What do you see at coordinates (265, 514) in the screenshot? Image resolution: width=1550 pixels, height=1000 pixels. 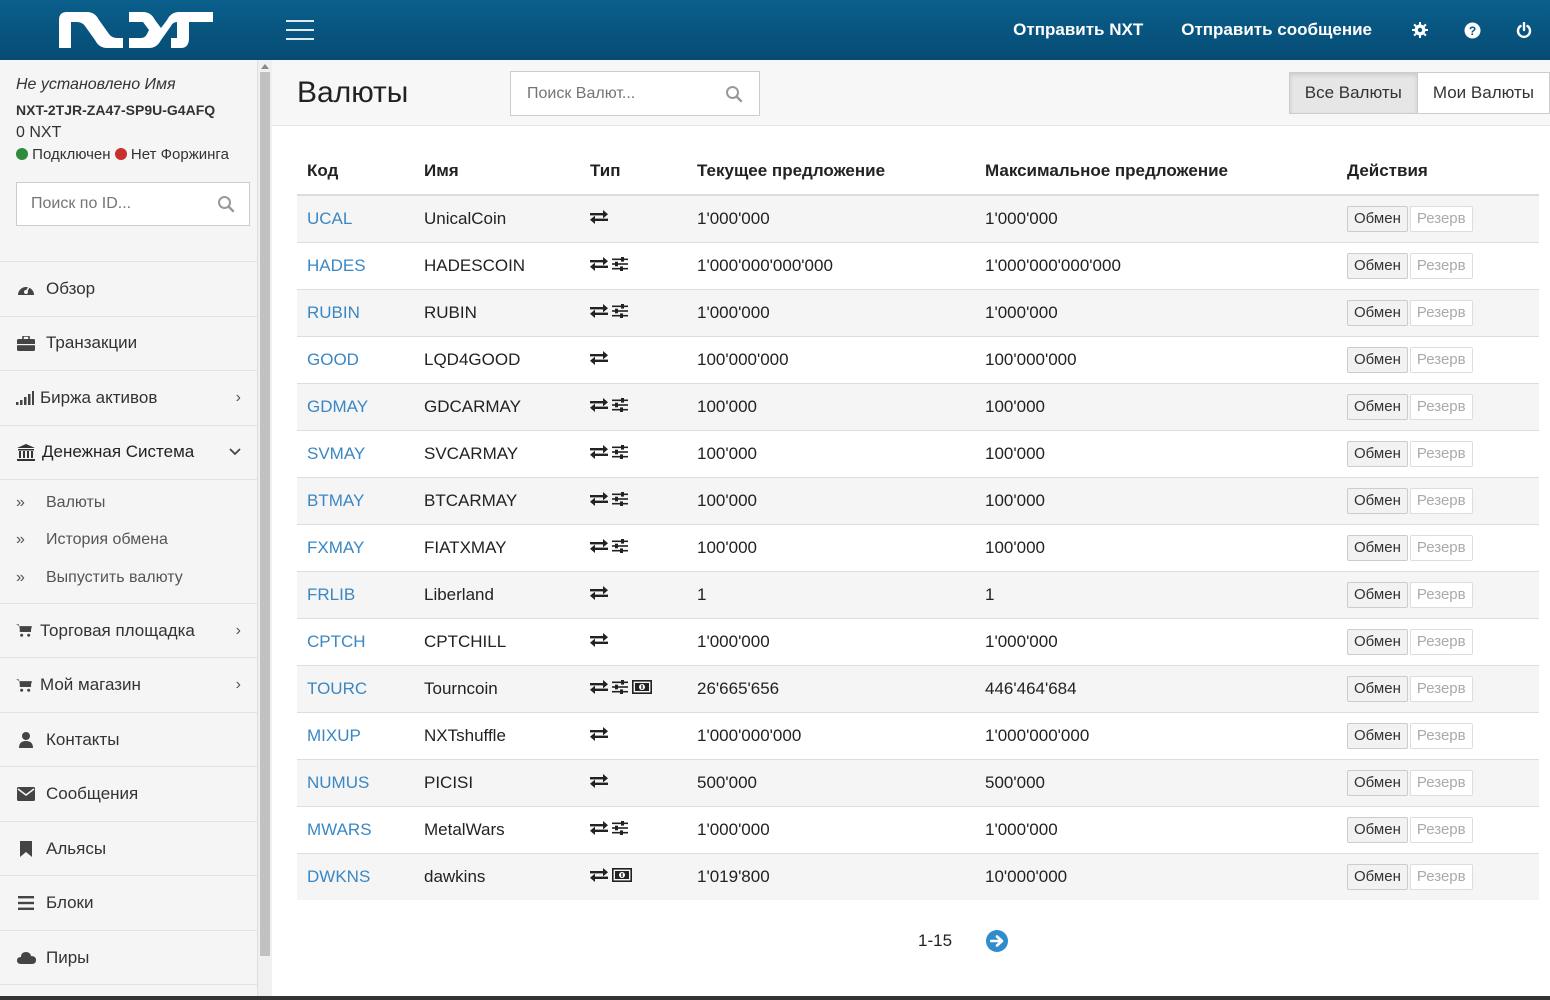 I see `scrollbar-thumb` at bounding box center [265, 514].